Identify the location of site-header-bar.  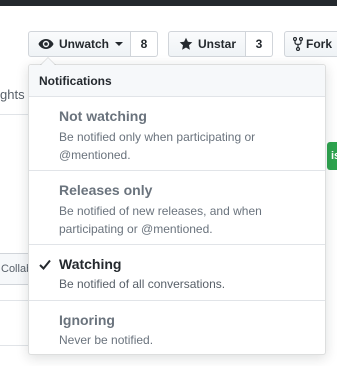
(168, 3).